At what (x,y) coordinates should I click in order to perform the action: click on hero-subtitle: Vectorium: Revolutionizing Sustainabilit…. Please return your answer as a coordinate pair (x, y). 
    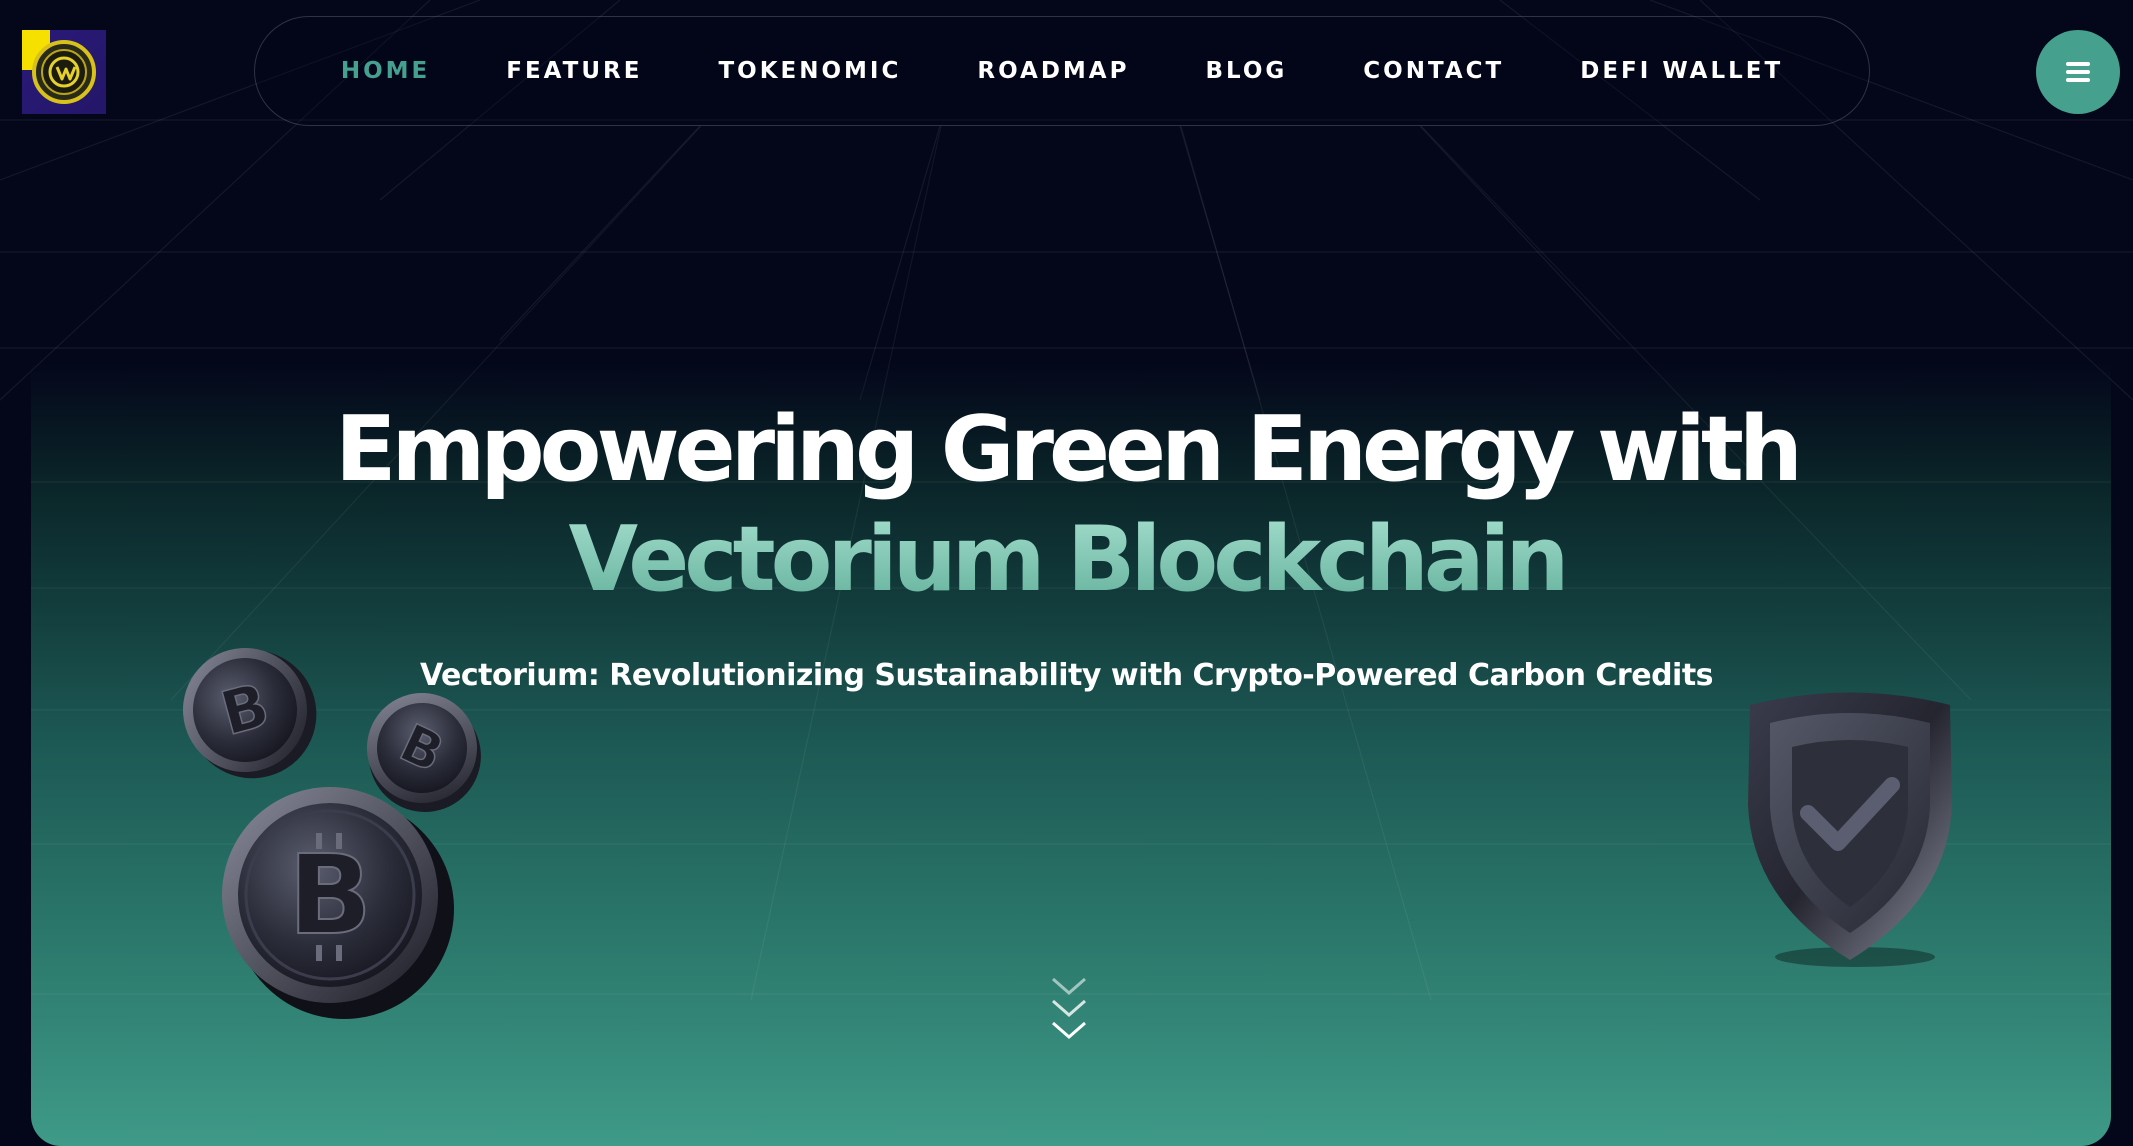
    Looking at the image, I should click on (1066, 675).